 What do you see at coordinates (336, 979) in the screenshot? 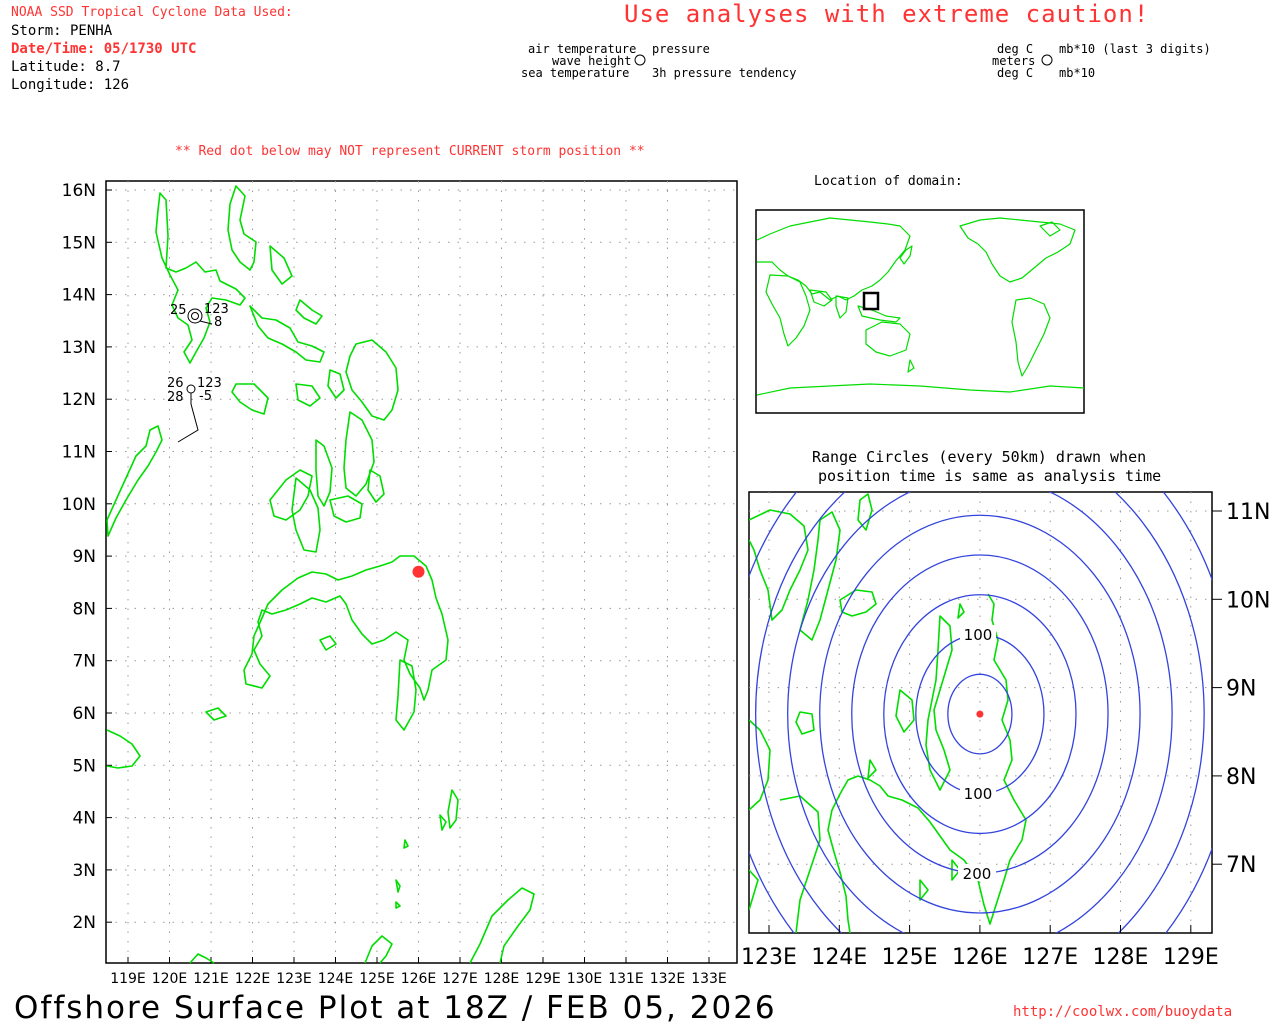
I see `main-lon-label: 124E` at bounding box center [336, 979].